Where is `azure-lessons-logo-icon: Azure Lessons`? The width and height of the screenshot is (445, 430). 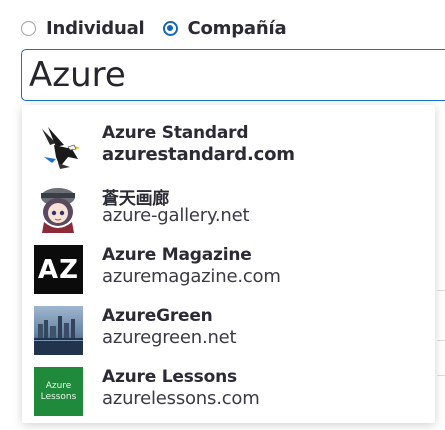 azure-lessons-logo-icon: Azure Lessons is located at coordinates (58, 391).